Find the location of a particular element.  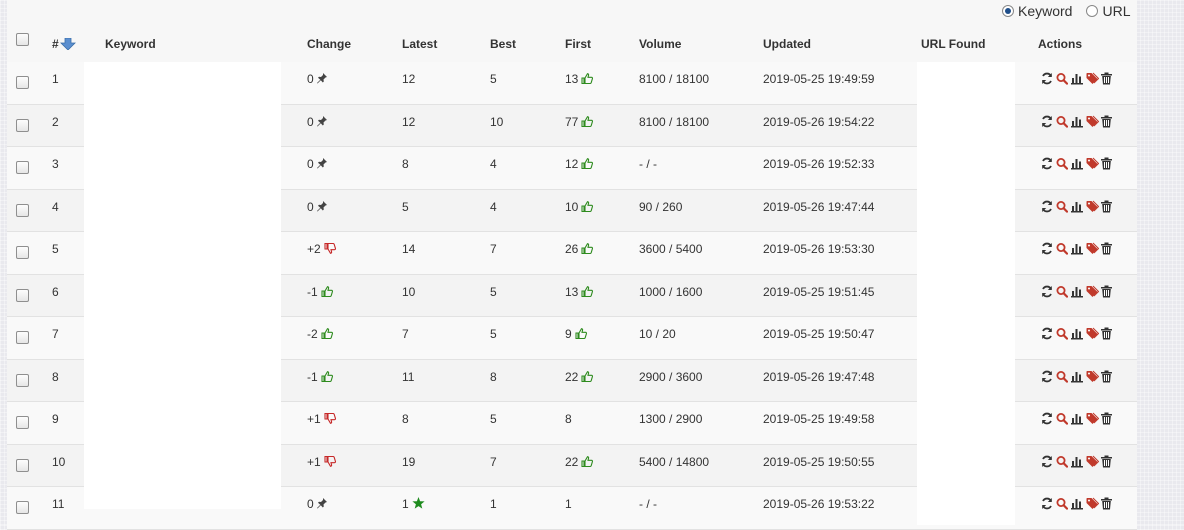

latest-cell-value: 5 is located at coordinates (405, 206).